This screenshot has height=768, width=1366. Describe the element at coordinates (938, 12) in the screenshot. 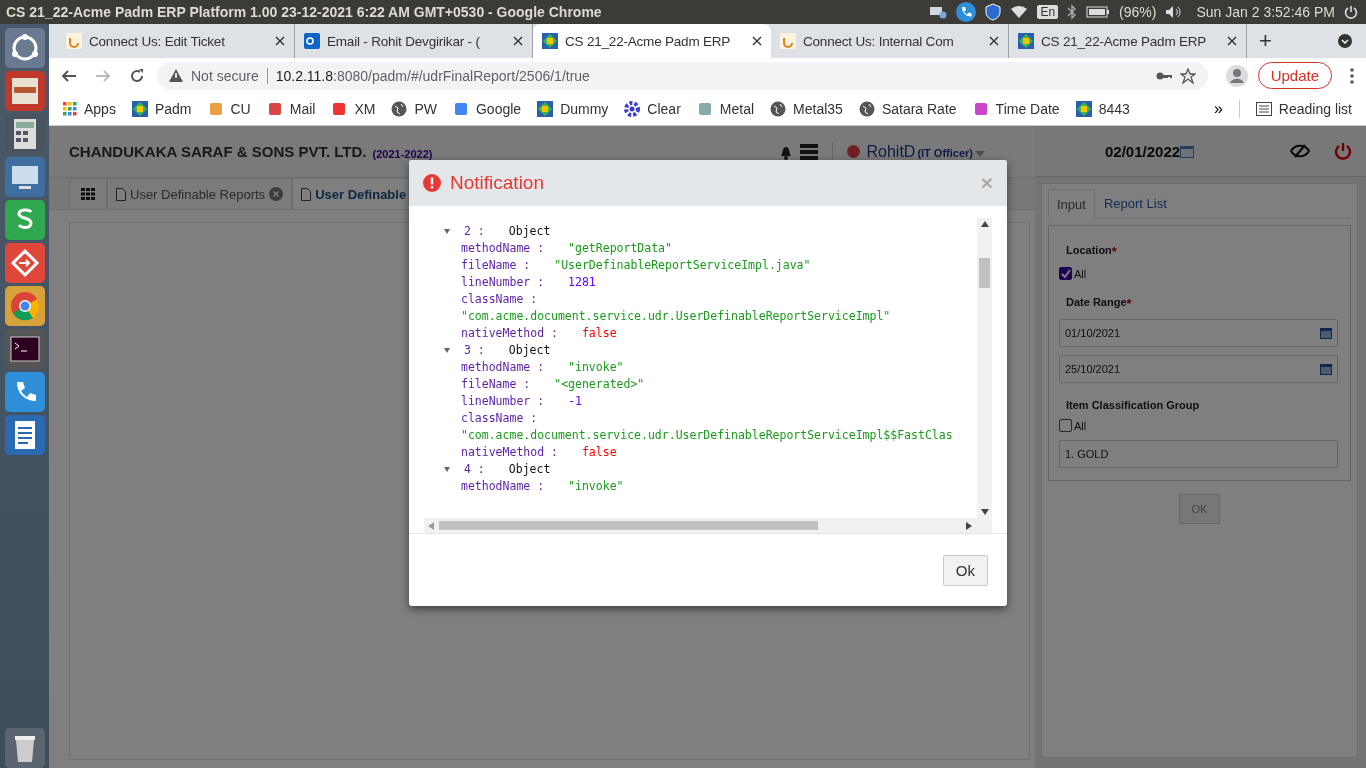

I see `network-icon` at that location.